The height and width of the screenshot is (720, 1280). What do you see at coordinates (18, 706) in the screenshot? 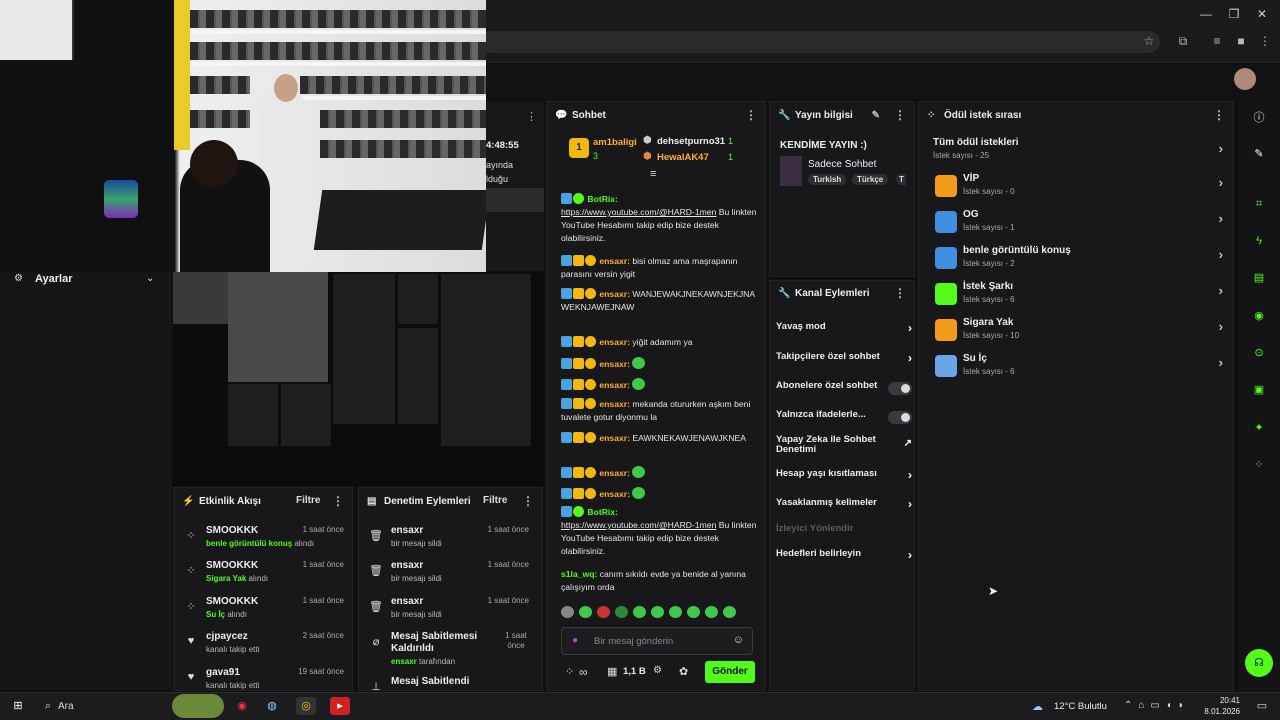
I see `start-icon: ⊞` at bounding box center [18, 706].